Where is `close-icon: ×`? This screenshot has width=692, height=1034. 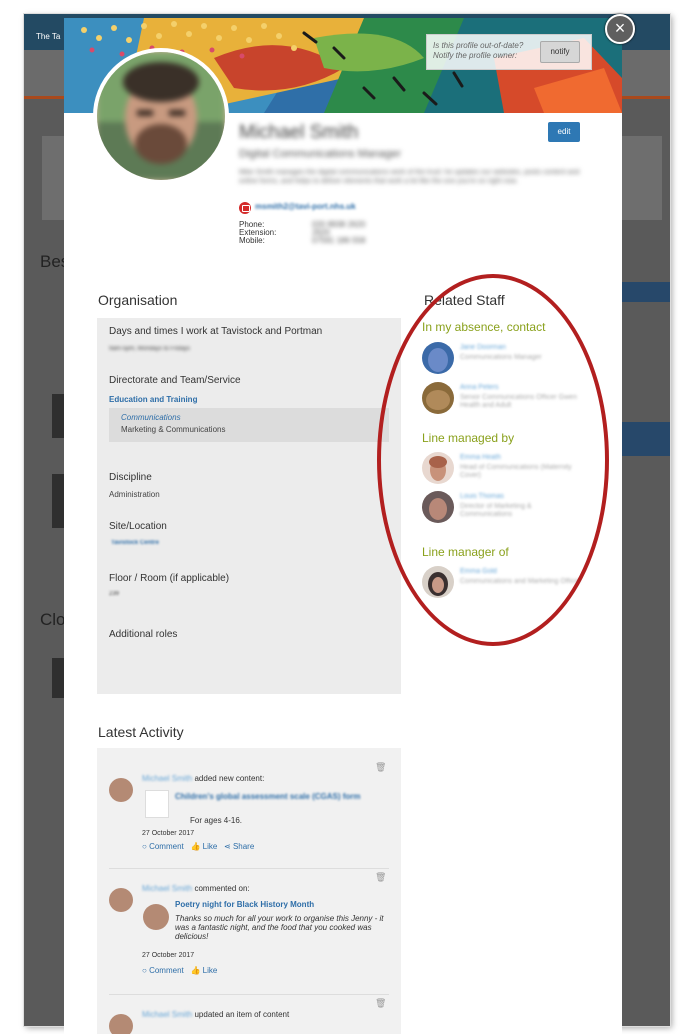
close-icon: × is located at coordinates (620, 29).